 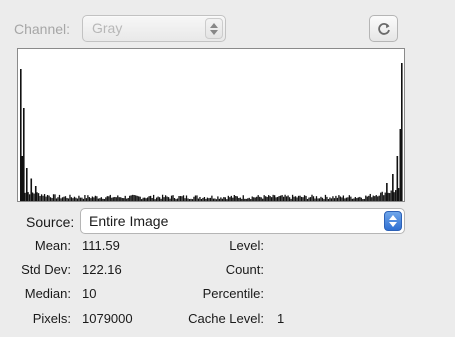 I want to click on stat-key: Count:, so click(x=244, y=269).